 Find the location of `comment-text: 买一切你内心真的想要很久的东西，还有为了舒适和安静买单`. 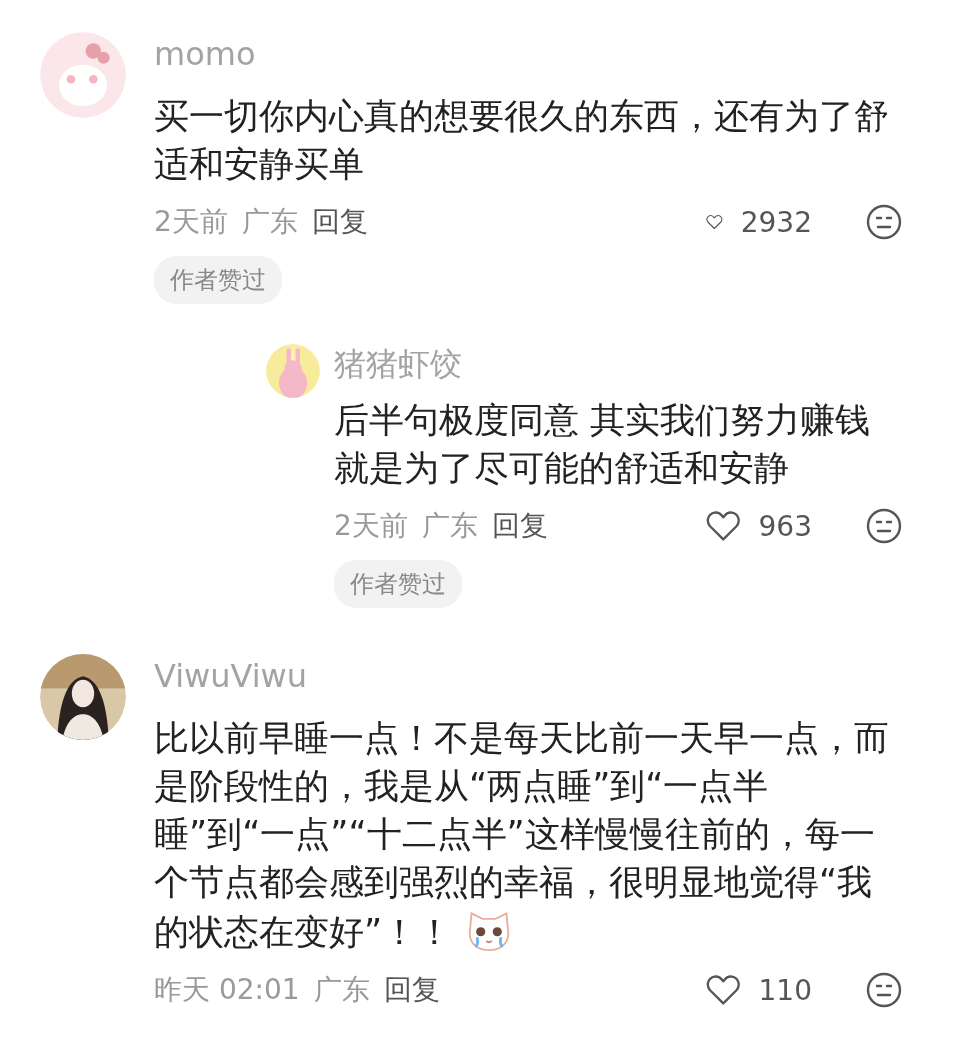

comment-text: 买一切你内心真的想要很久的东西，还有为了舒适和安静买单 is located at coordinates (522, 140).